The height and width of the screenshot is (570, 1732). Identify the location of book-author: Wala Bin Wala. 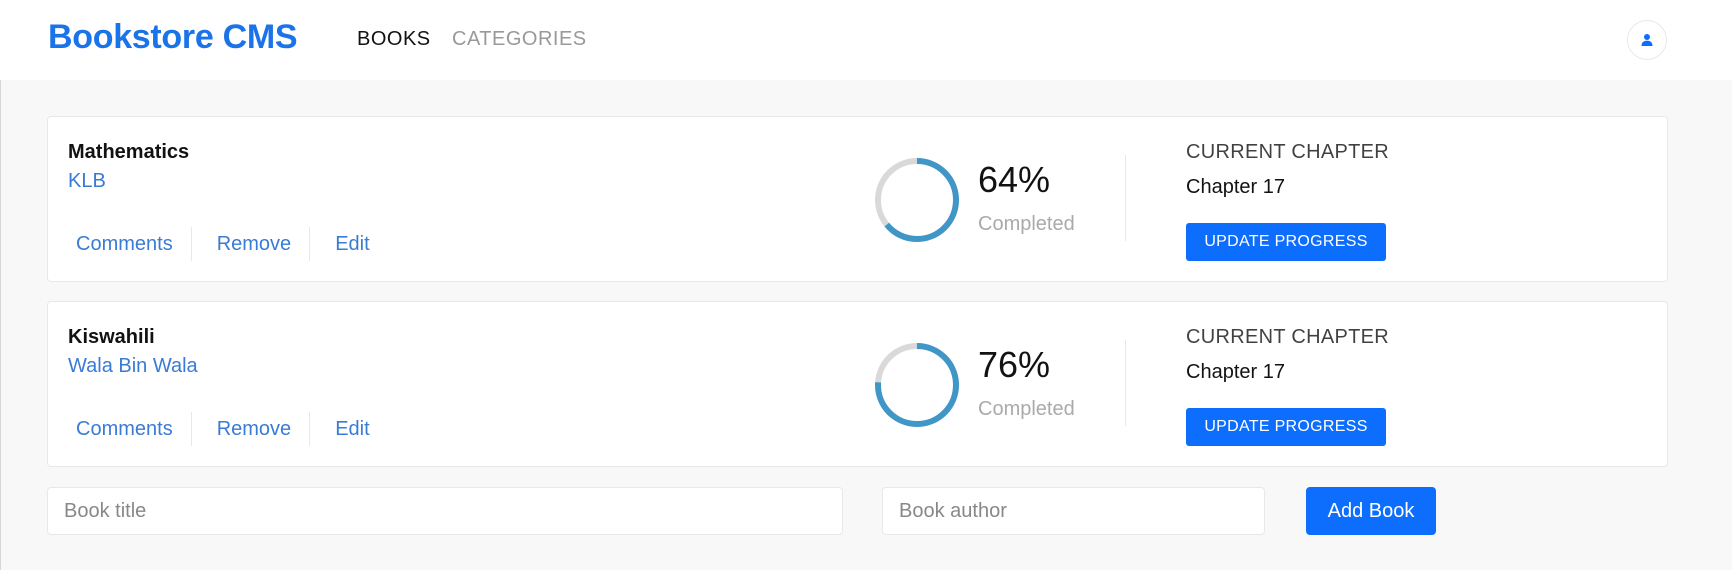
(133, 366).